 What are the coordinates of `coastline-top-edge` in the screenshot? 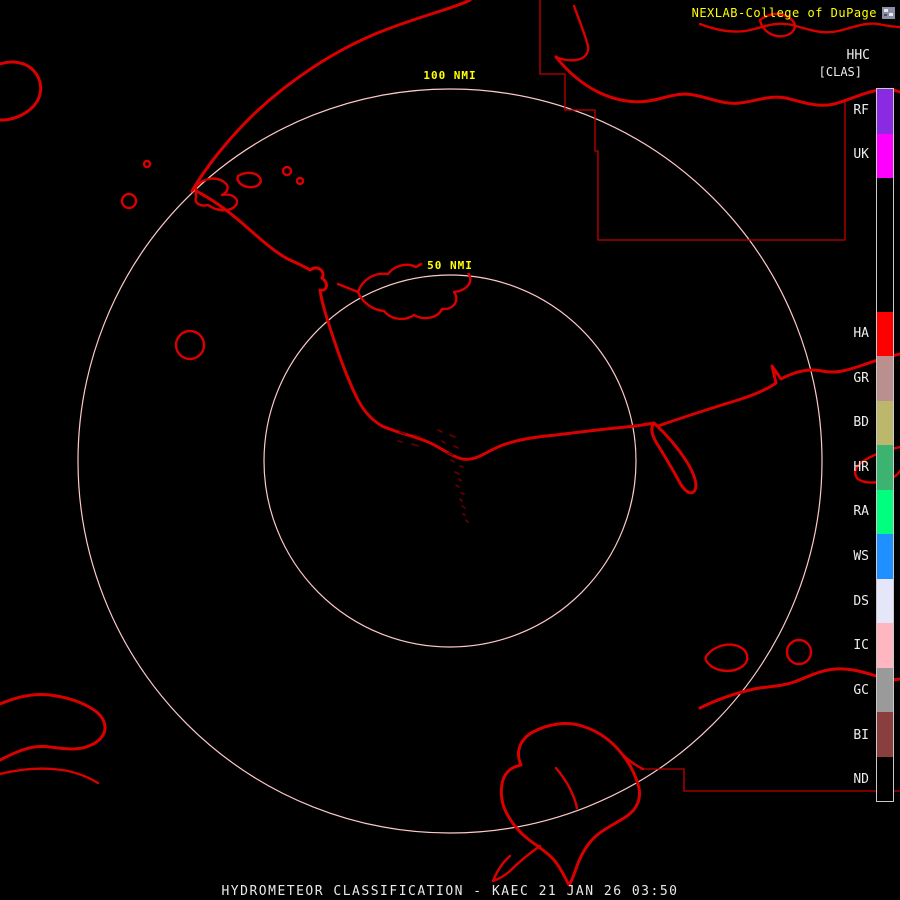 It's located at (799, 28).